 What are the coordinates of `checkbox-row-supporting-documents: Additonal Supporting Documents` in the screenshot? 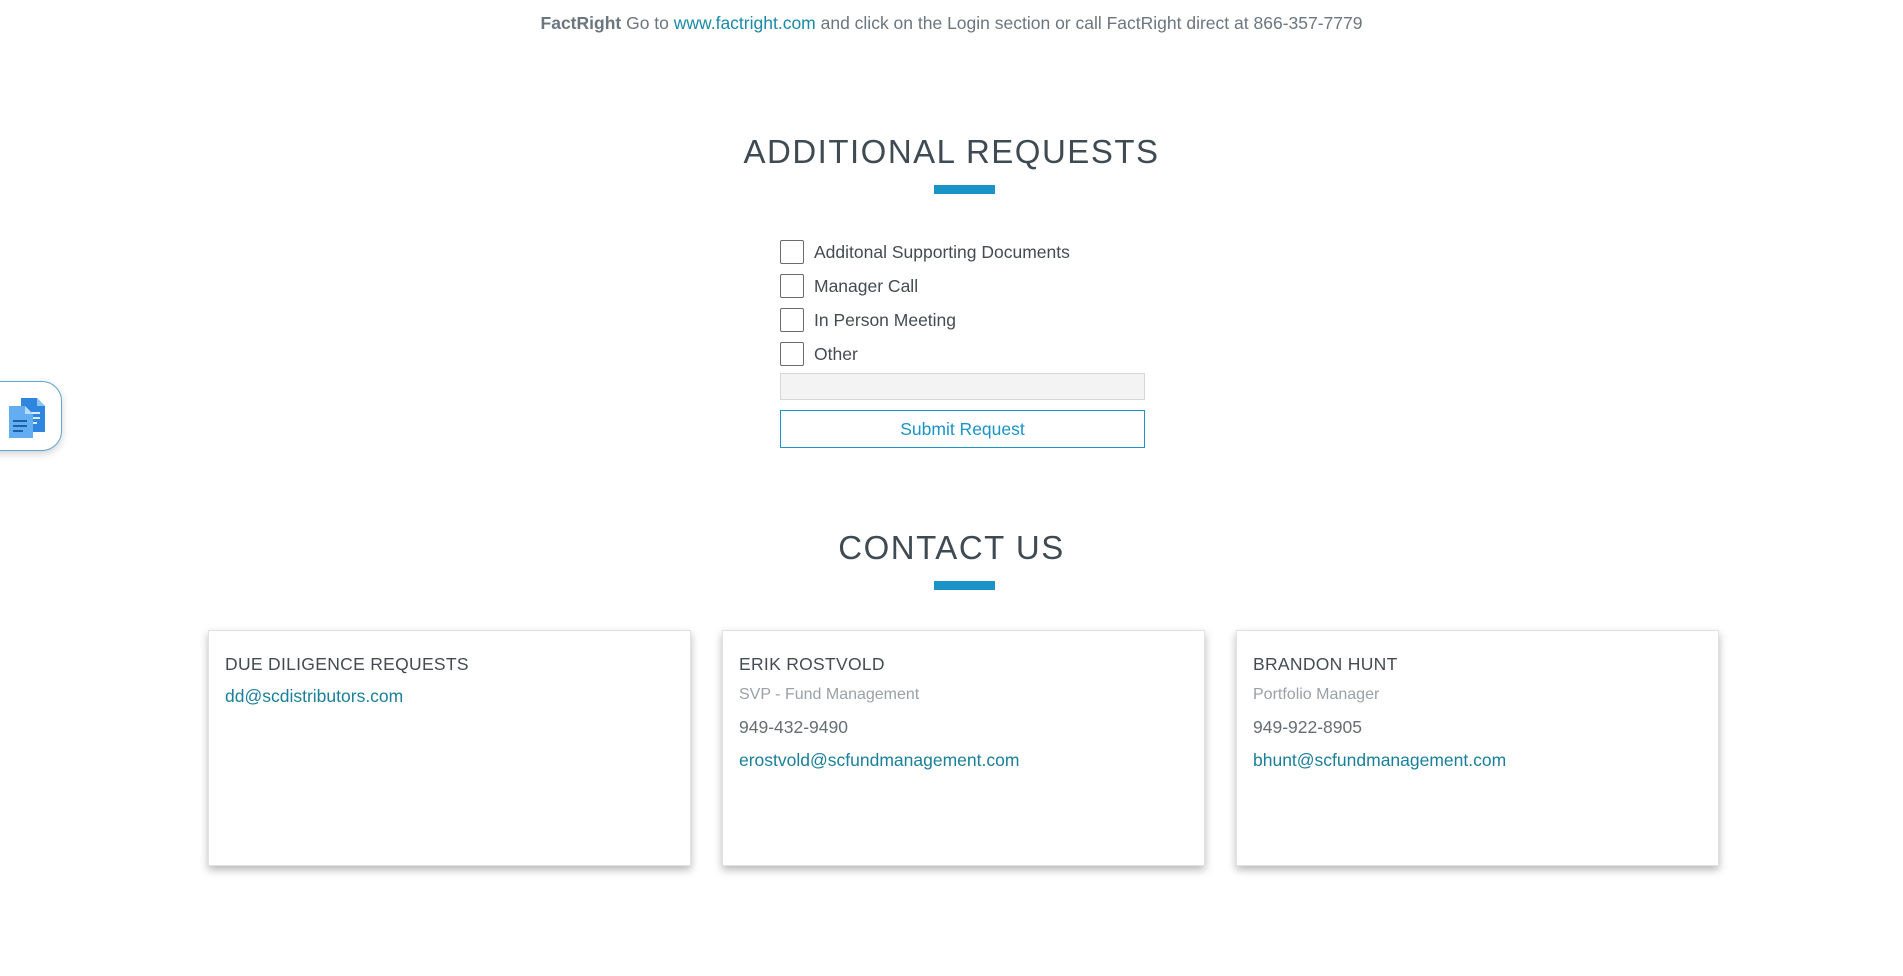 It's located at (962, 252).